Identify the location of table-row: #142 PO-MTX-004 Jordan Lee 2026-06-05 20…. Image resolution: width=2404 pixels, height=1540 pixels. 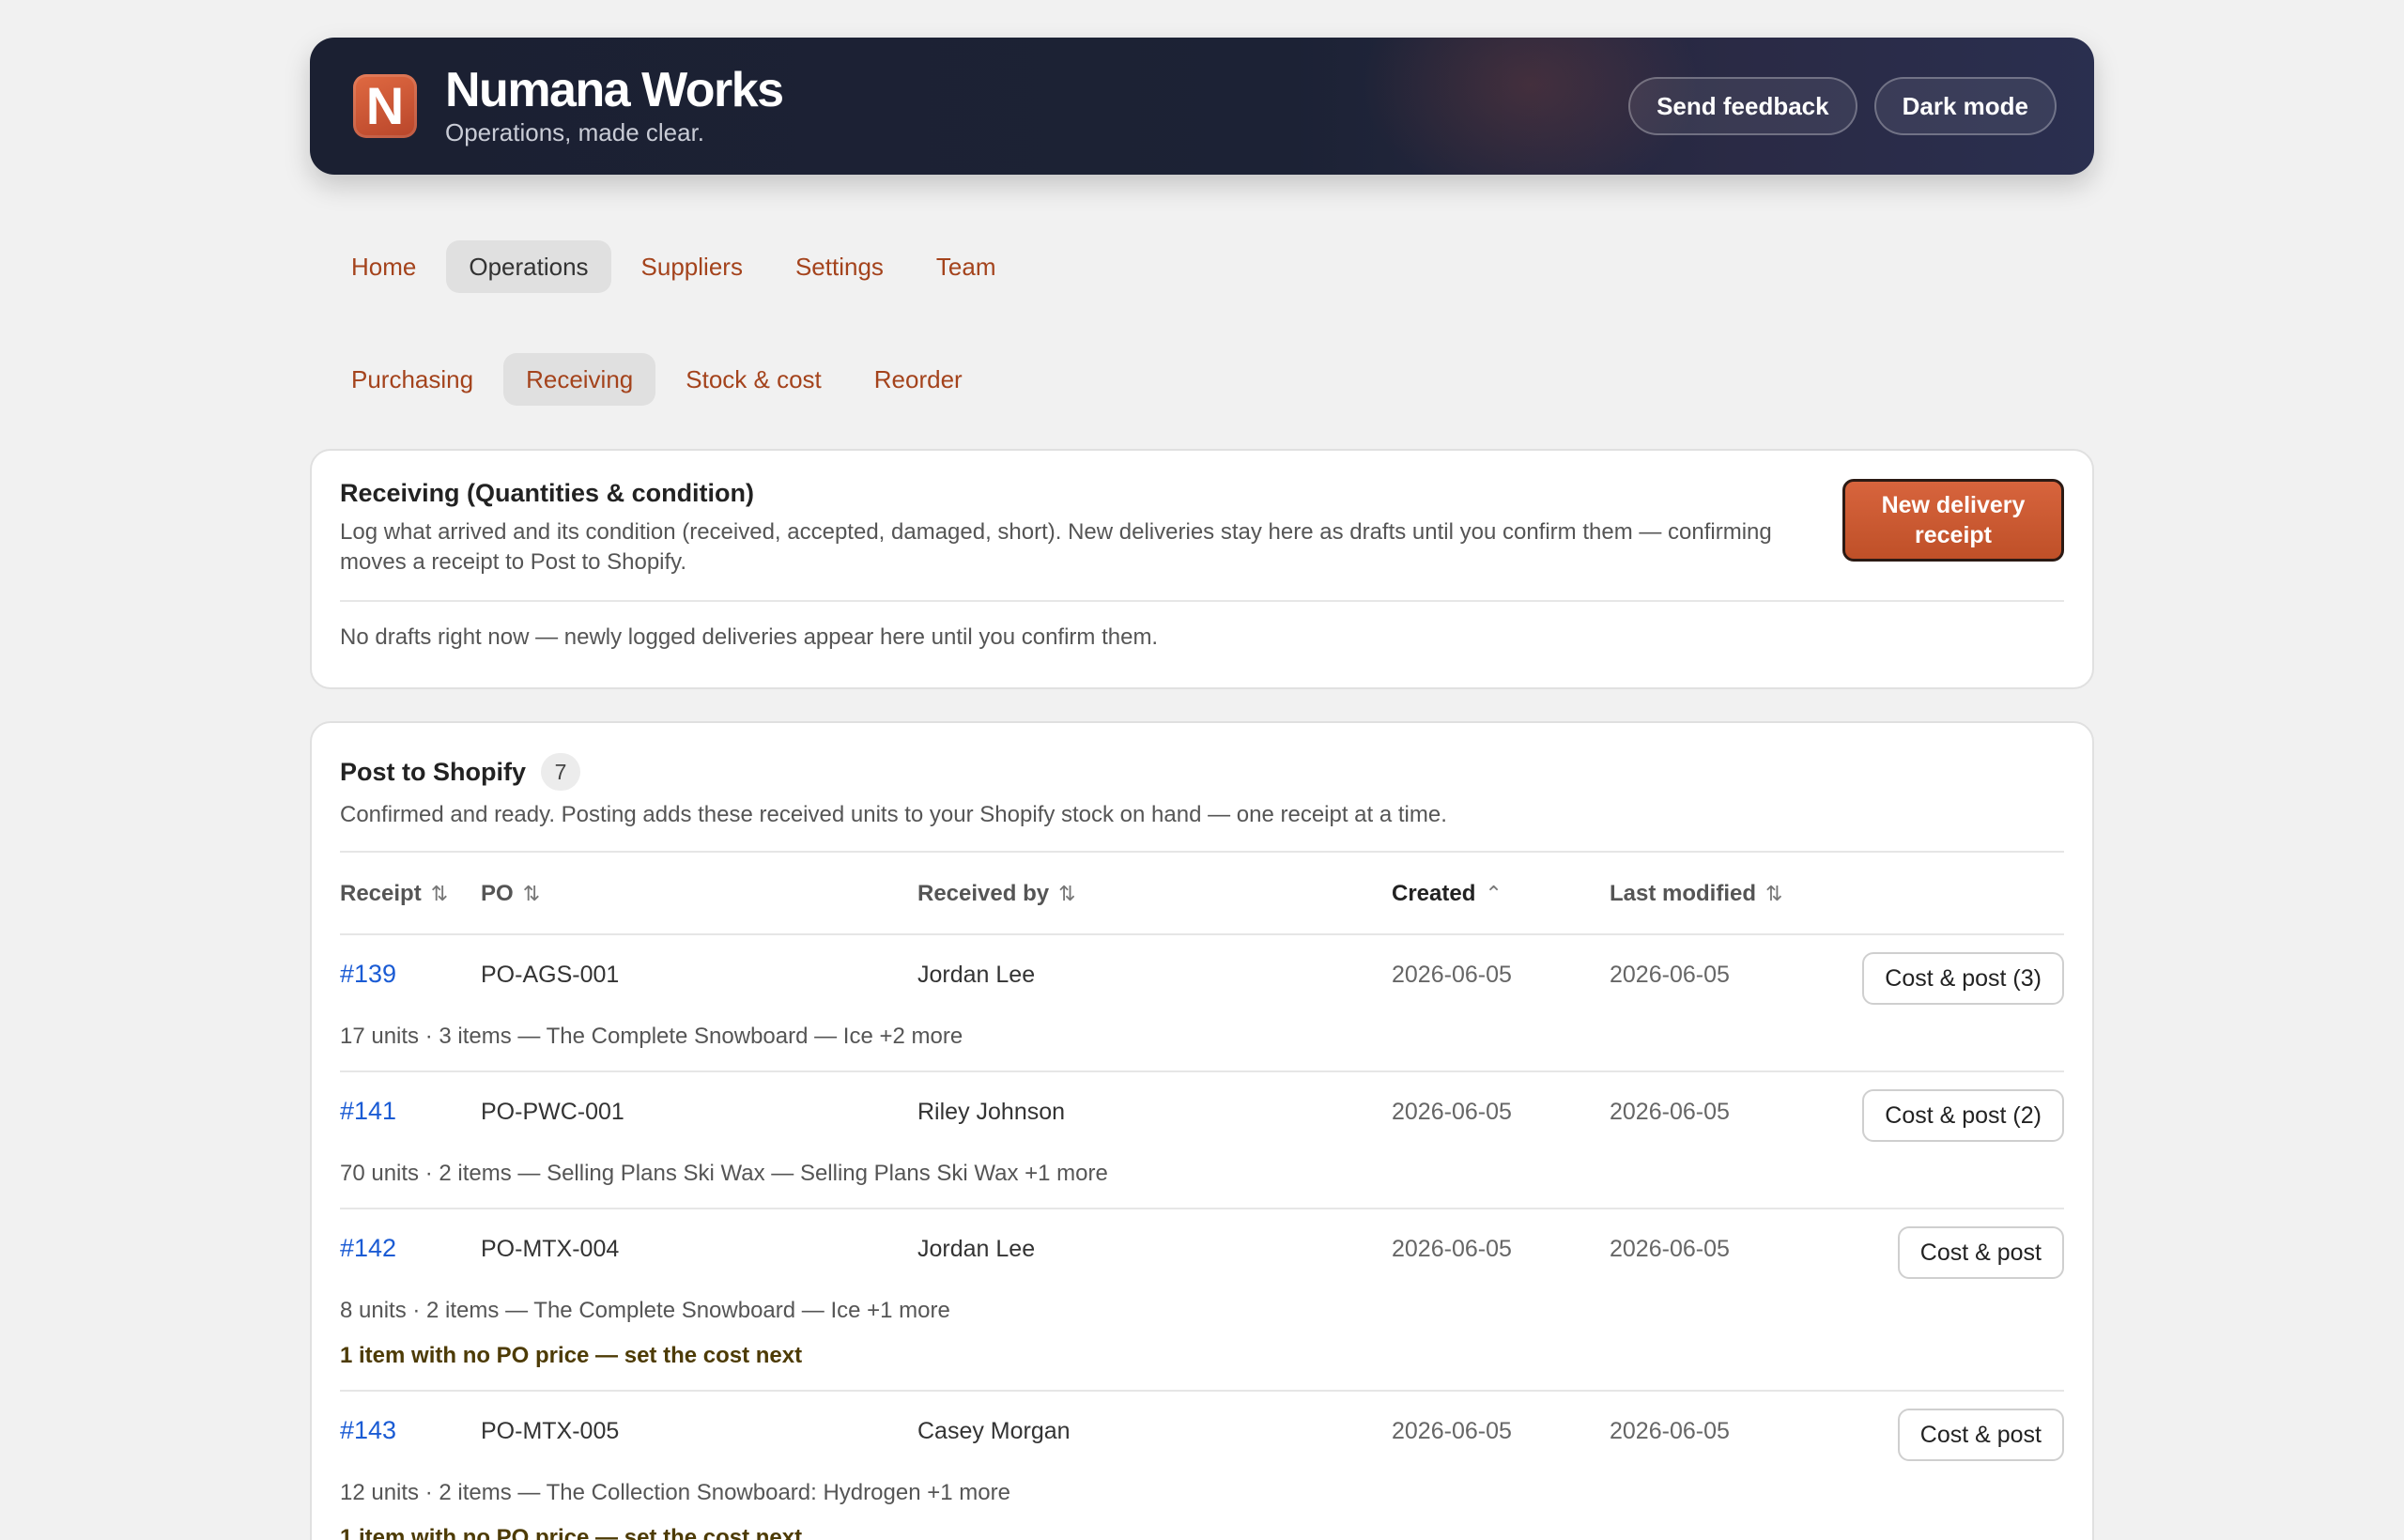
(1202, 1300).